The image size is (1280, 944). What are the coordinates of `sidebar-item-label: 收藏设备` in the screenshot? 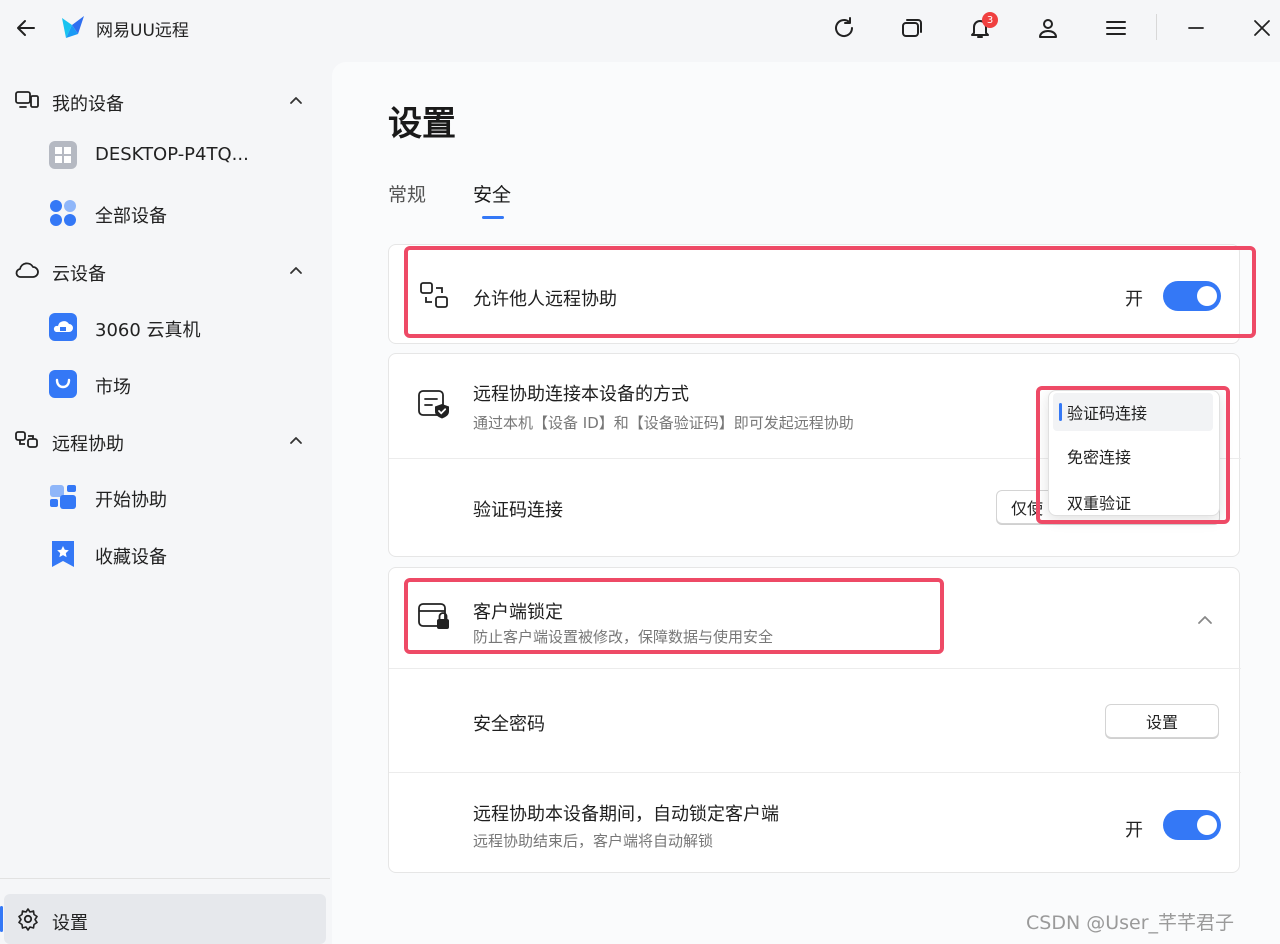 It's located at (131, 557).